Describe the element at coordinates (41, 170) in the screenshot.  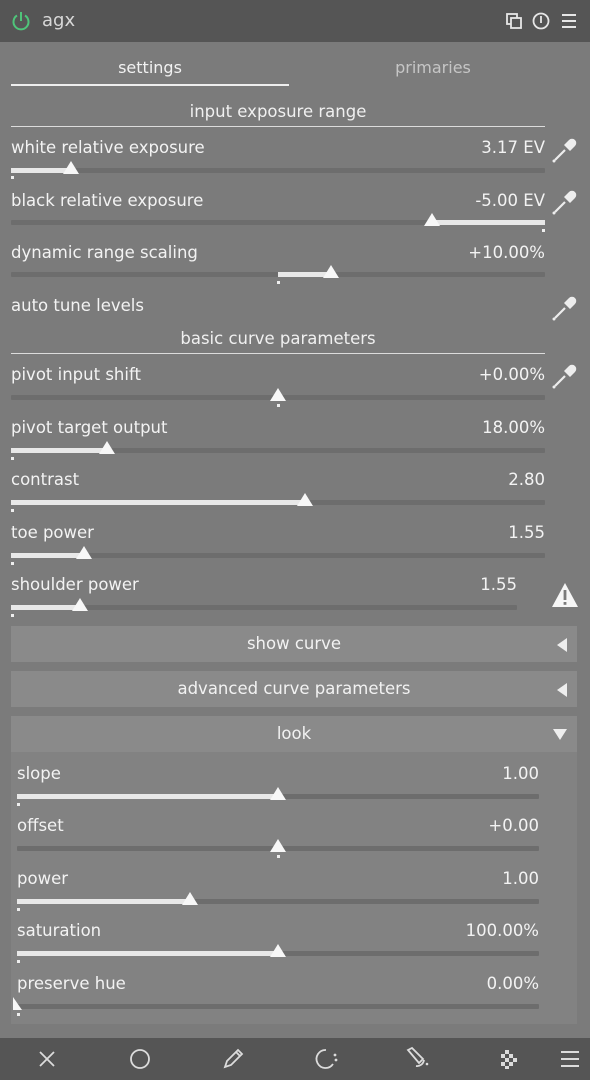
I see `white-relative-exposure-fill` at that location.